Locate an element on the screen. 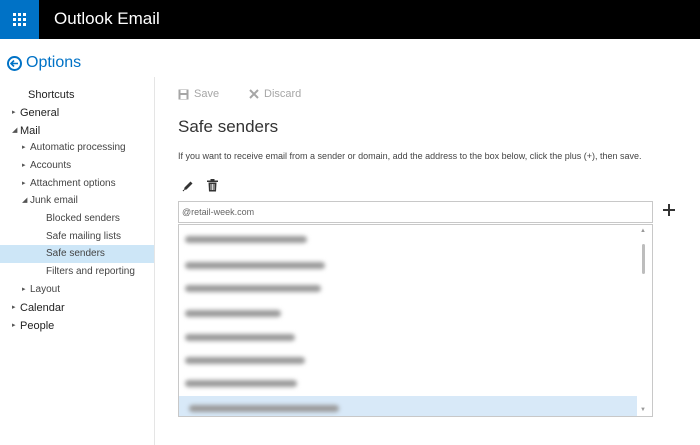 The width and height of the screenshot is (700, 445). waffle-icon is located at coordinates (19, 19).